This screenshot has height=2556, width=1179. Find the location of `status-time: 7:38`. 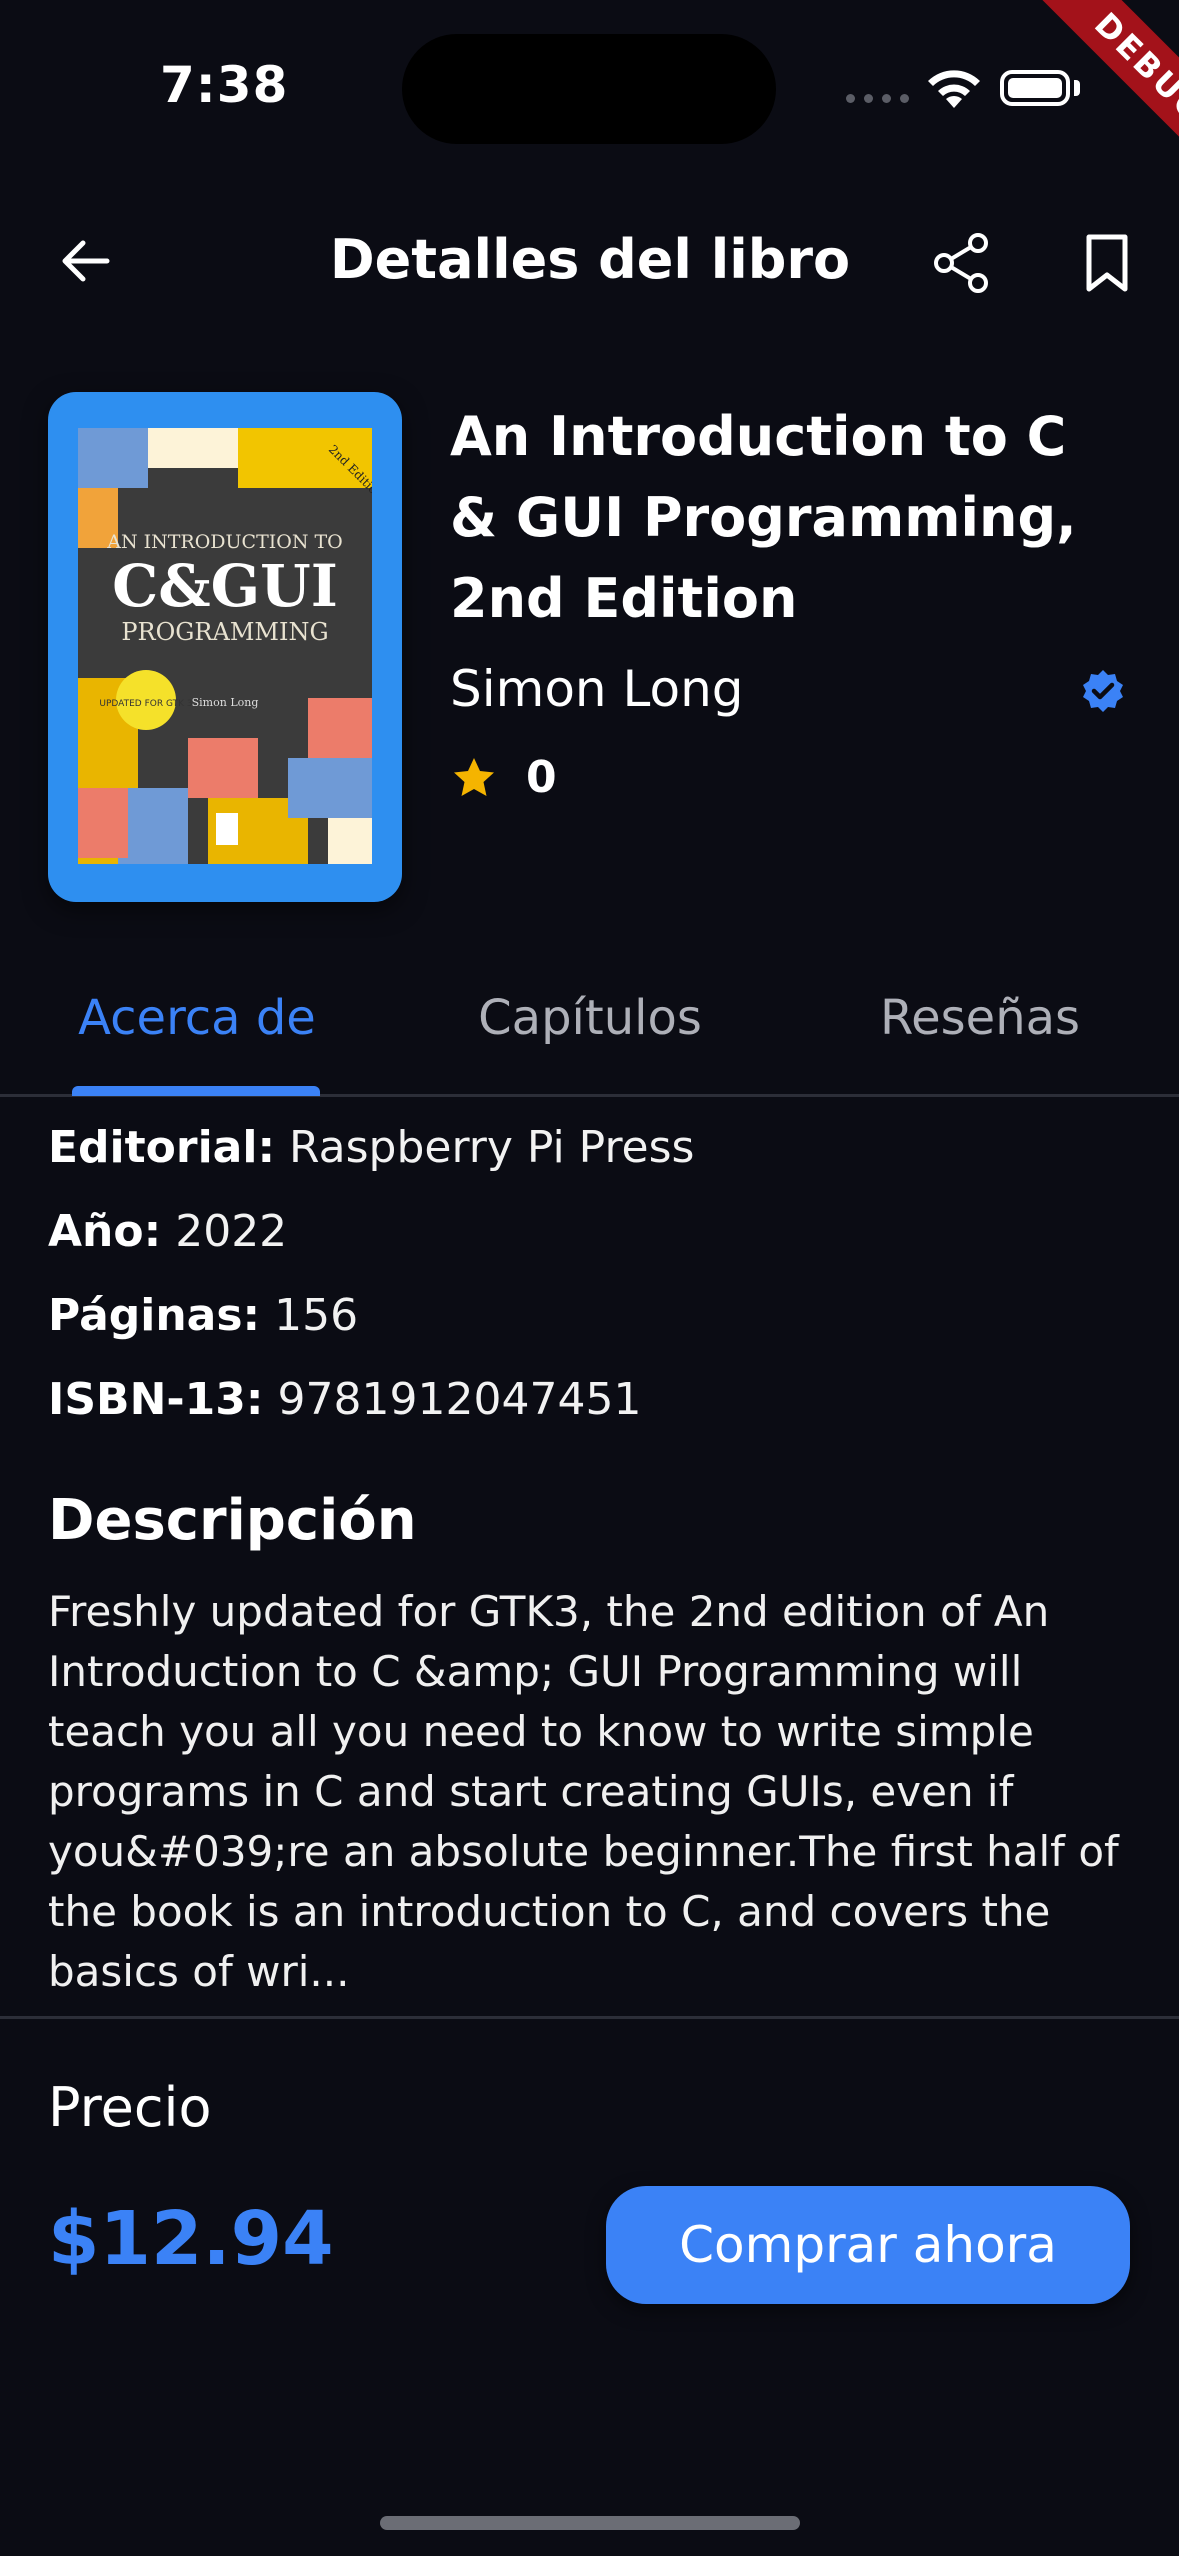

status-time: 7:38 is located at coordinates (224, 85).